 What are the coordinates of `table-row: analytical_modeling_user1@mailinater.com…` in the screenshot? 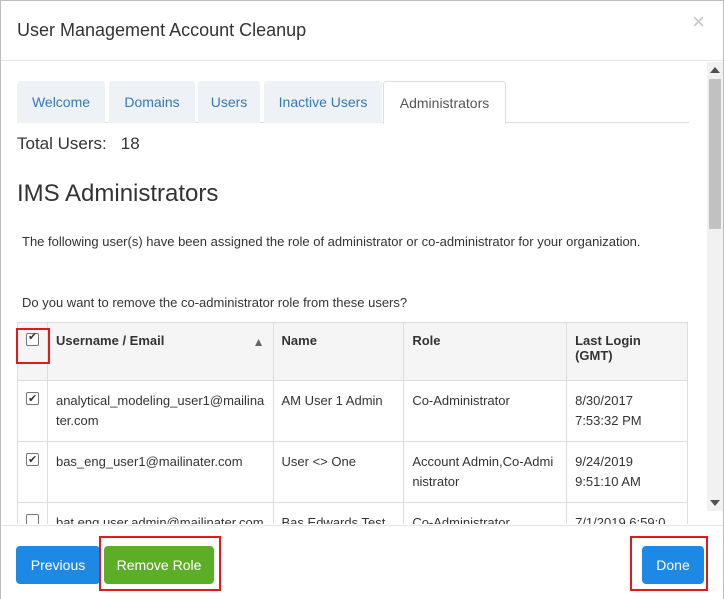 It's located at (352, 411).